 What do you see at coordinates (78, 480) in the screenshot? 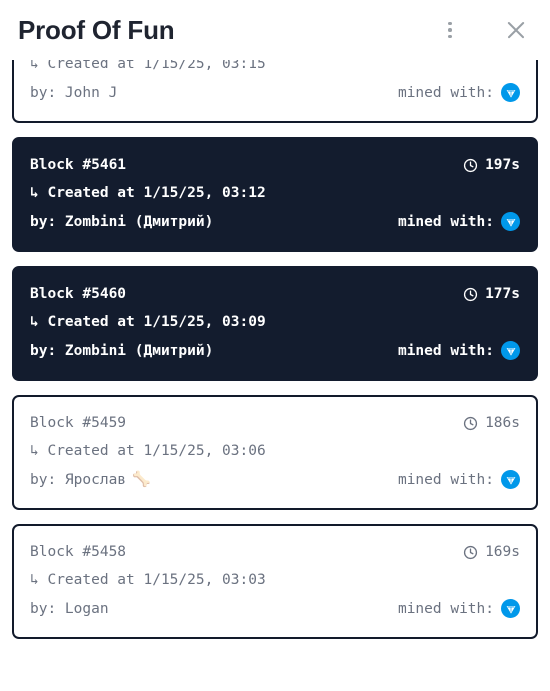
I see `block-author-text: by: Ярослав` at bounding box center [78, 480].